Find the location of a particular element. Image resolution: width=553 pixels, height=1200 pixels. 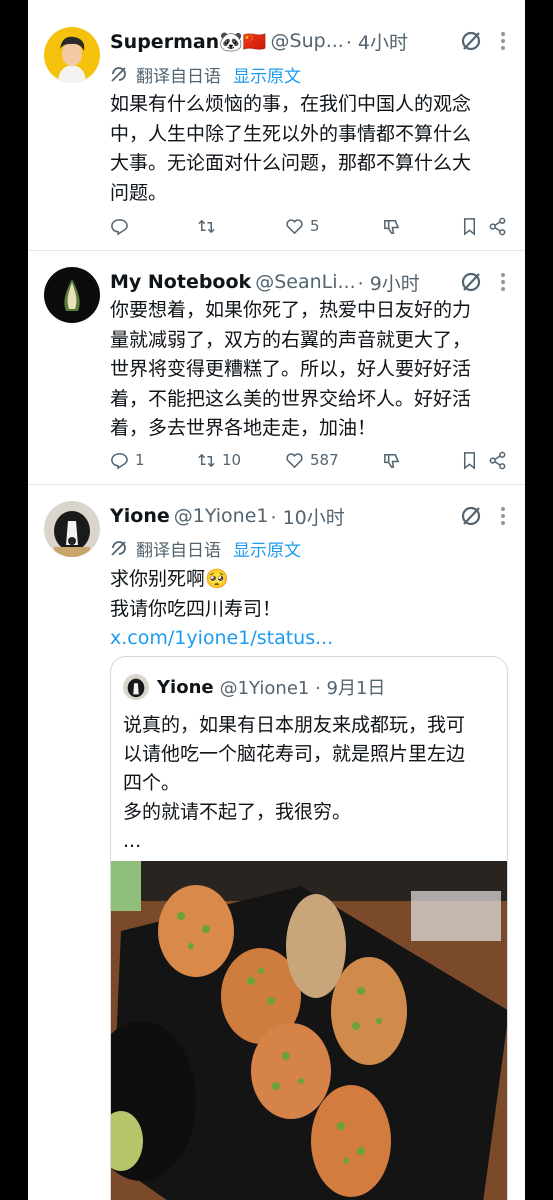

author-name: Superman🐼🇨🇳 is located at coordinates (188, 41).